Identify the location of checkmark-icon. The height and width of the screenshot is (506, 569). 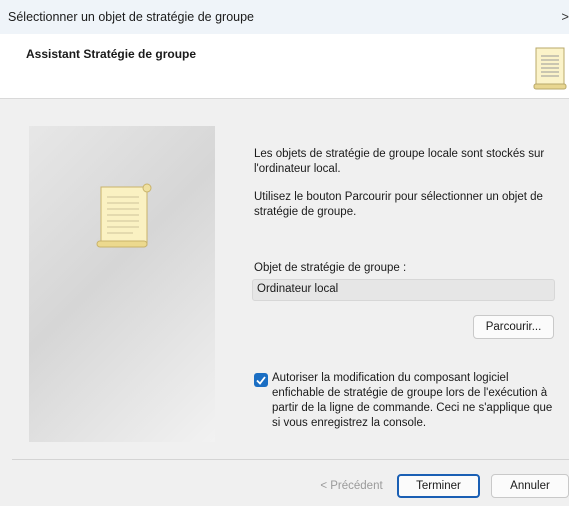
(261, 380).